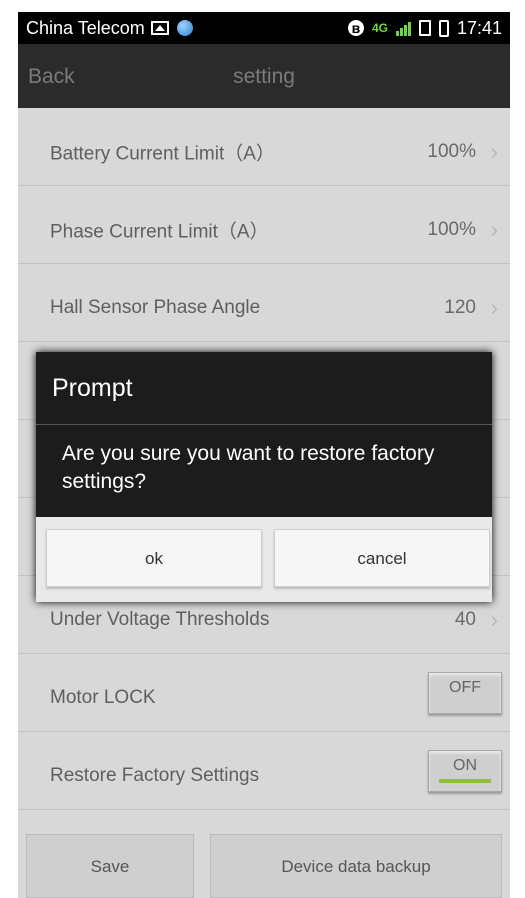 This screenshot has width=525, height=898. Describe the element at coordinates (264, 424) in the screenshot. I see `dialog-divider` at that location.